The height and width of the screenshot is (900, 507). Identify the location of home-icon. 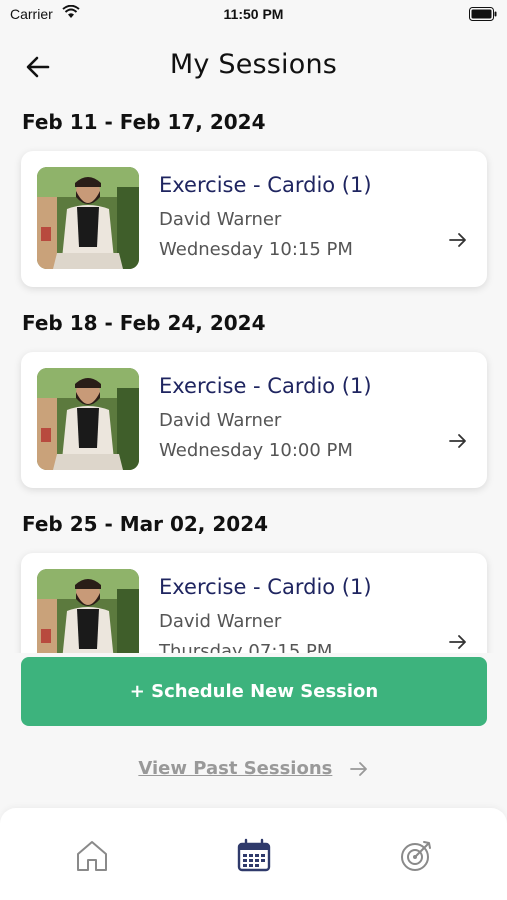
(92, 856).